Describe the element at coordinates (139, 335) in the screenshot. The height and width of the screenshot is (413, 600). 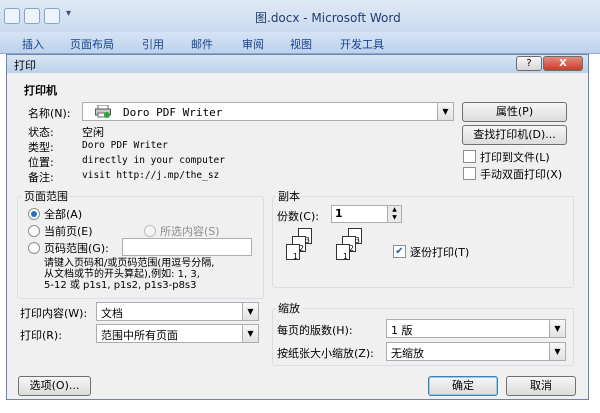
I see `print-value: 范围中所有页面` at that location.